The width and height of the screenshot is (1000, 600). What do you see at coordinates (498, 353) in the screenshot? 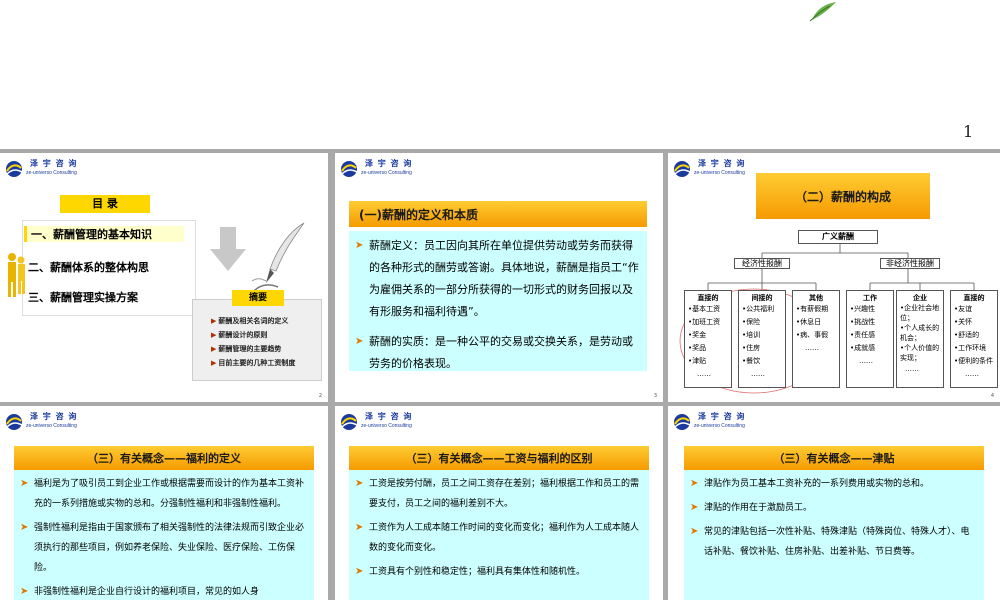
I see `bullet-item: ➤ 薪酬的实质：是一种公平的交易或交换关系，是劳动或劳务的价格表现。` at bounding box center [498, 353].